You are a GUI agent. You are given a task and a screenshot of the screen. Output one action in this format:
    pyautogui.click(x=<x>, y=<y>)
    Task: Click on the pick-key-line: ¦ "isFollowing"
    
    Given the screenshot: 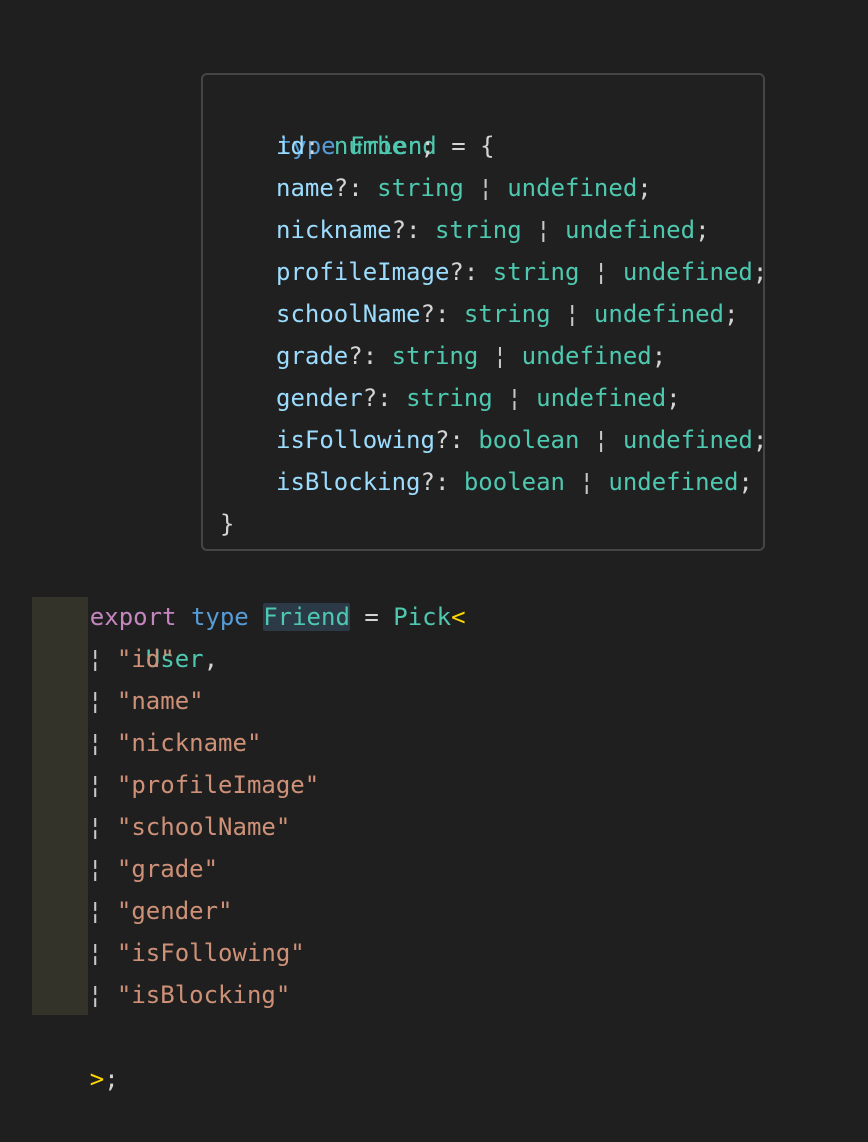 What is the action you would take?
    pyautogui.click(x=196, y=953)
    